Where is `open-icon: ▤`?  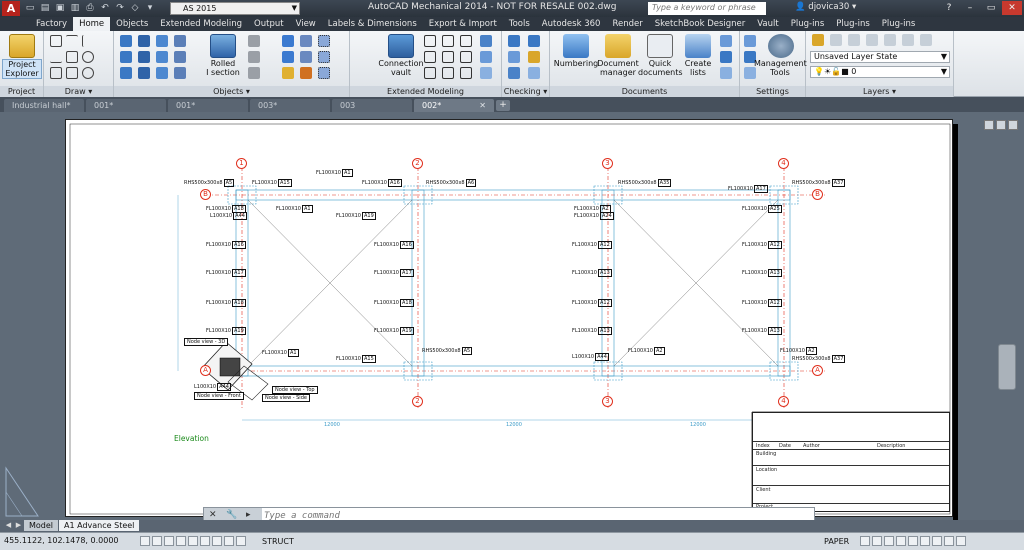
open-icon: ▤ is located at coordinates (45, 8).